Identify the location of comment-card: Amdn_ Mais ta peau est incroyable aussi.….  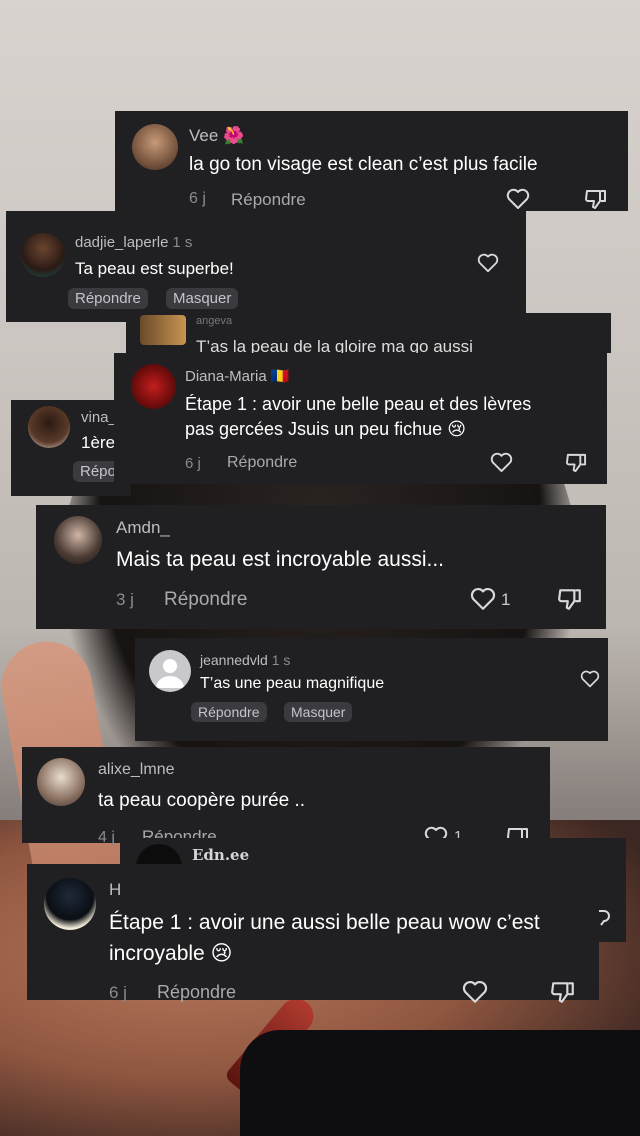
(321, 567).